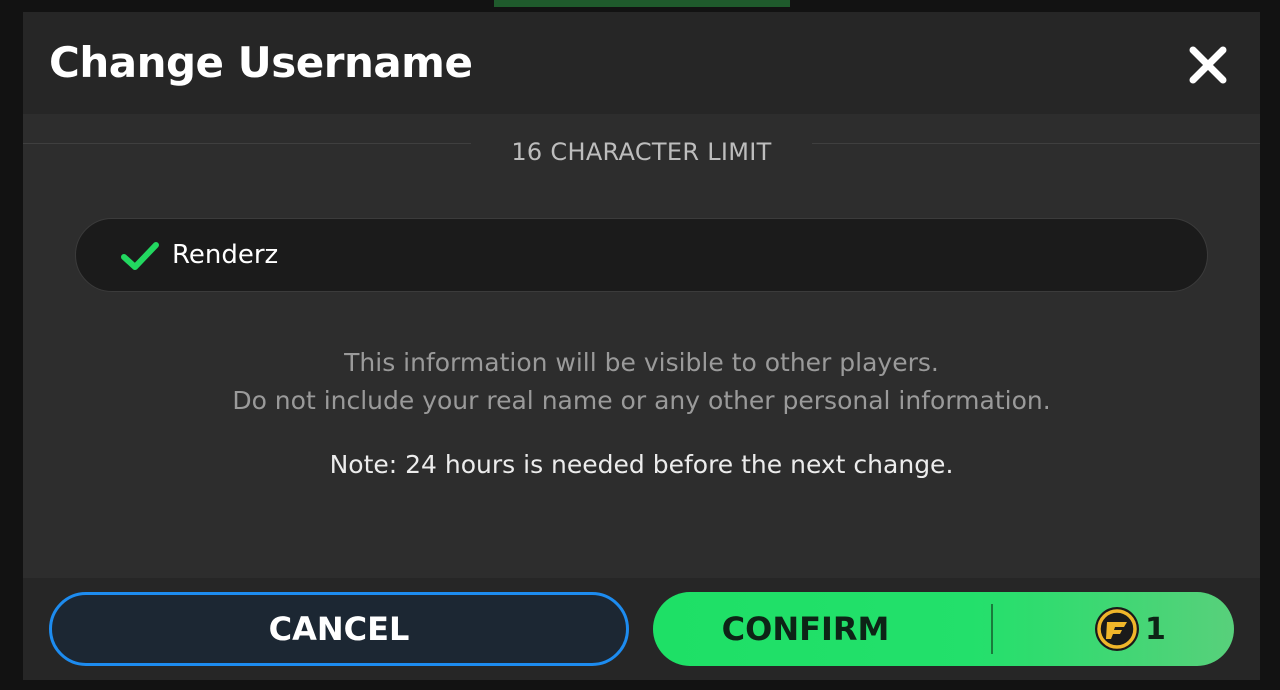  What do you see at coordinates (672, 255) in the screenshot?
I see `username-input` at bounding box center [672, 255].